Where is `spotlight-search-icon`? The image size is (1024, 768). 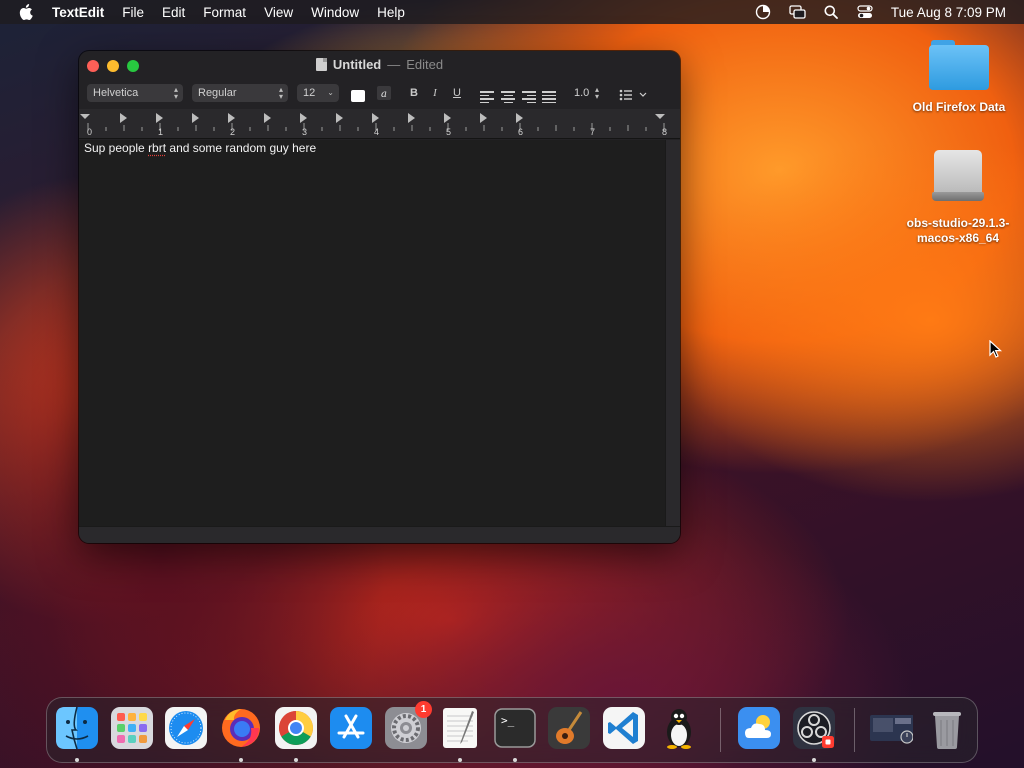 spotlight-search-icon is located at coordinates (831, 12).